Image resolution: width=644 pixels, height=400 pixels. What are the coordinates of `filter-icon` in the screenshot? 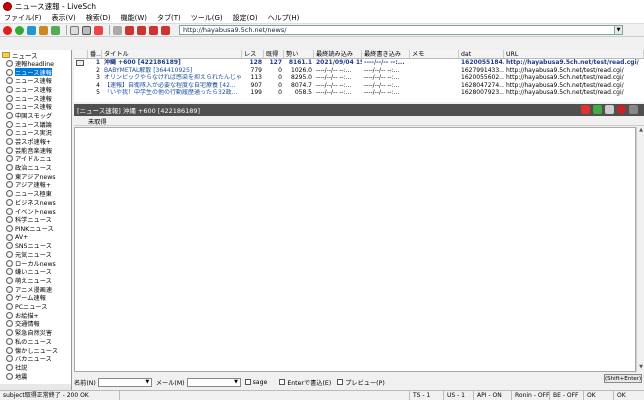 It's located at (165, 30).